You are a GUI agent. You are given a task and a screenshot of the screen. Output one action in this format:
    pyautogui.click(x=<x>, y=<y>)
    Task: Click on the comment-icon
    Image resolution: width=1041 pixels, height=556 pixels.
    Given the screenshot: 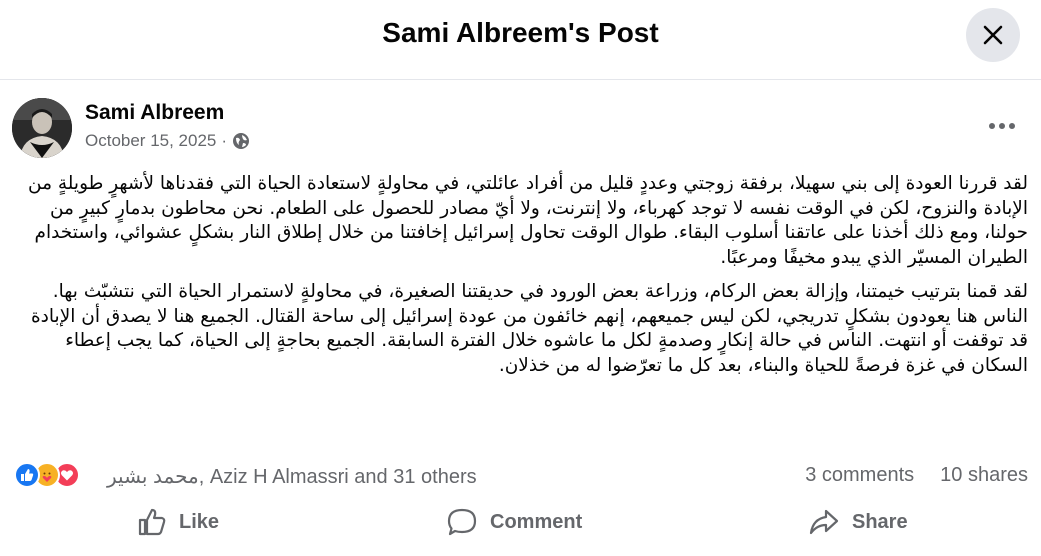 What is the action you would take?
    pyautogui.click(x=462, y=522)
    